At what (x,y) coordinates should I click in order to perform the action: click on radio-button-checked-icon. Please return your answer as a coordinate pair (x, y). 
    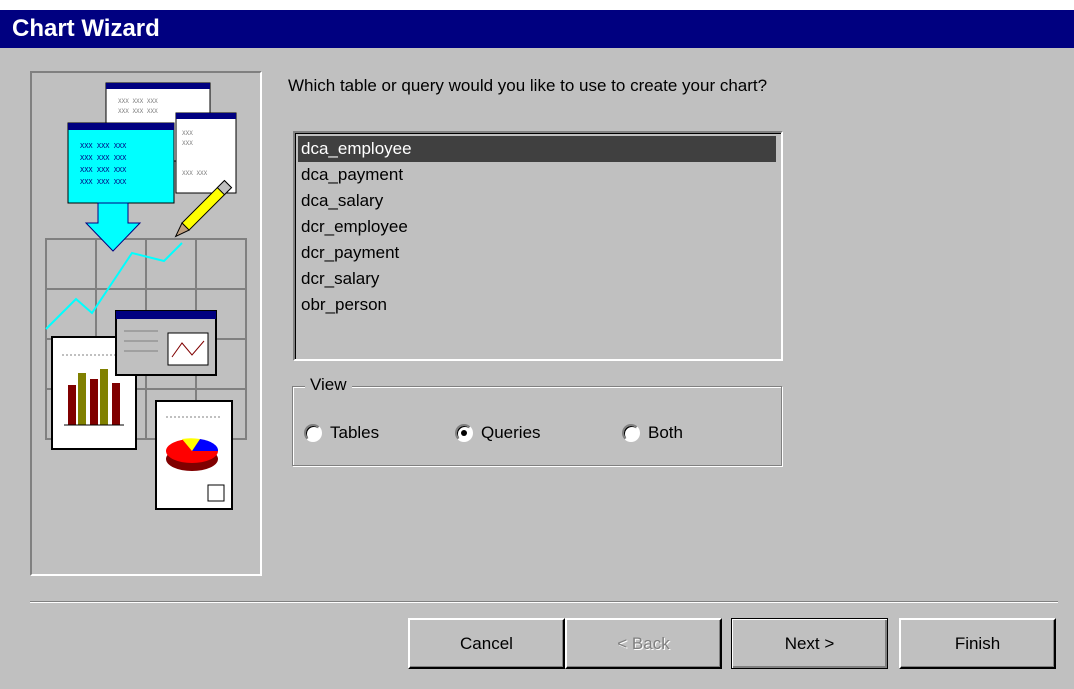
    Looking at the image, I should click on (464, 433).